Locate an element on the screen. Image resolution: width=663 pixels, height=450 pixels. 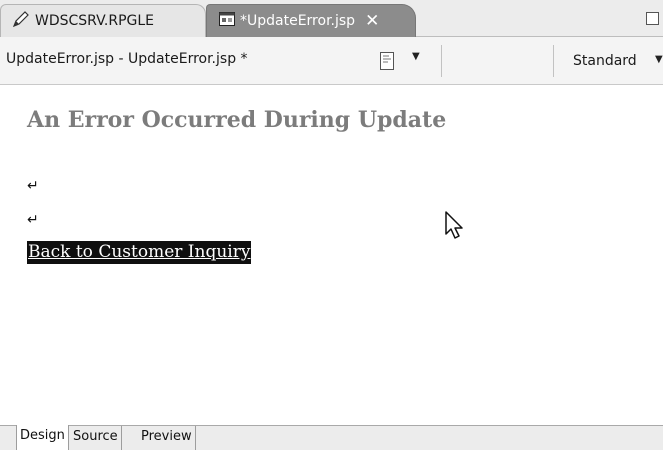
tab-design: Design is located at coordinates (42, 437).